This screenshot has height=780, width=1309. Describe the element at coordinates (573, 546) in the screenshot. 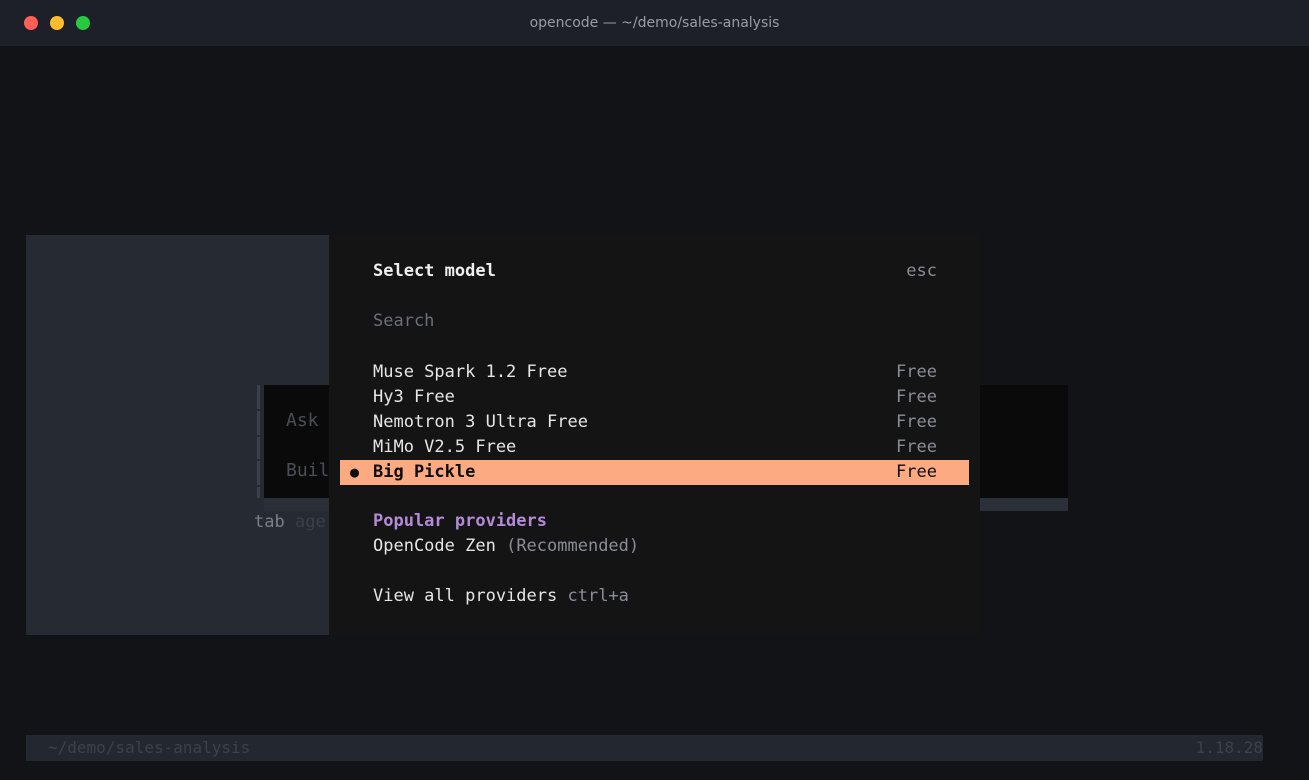

I see `provider-note: (Recommended)` at that location.